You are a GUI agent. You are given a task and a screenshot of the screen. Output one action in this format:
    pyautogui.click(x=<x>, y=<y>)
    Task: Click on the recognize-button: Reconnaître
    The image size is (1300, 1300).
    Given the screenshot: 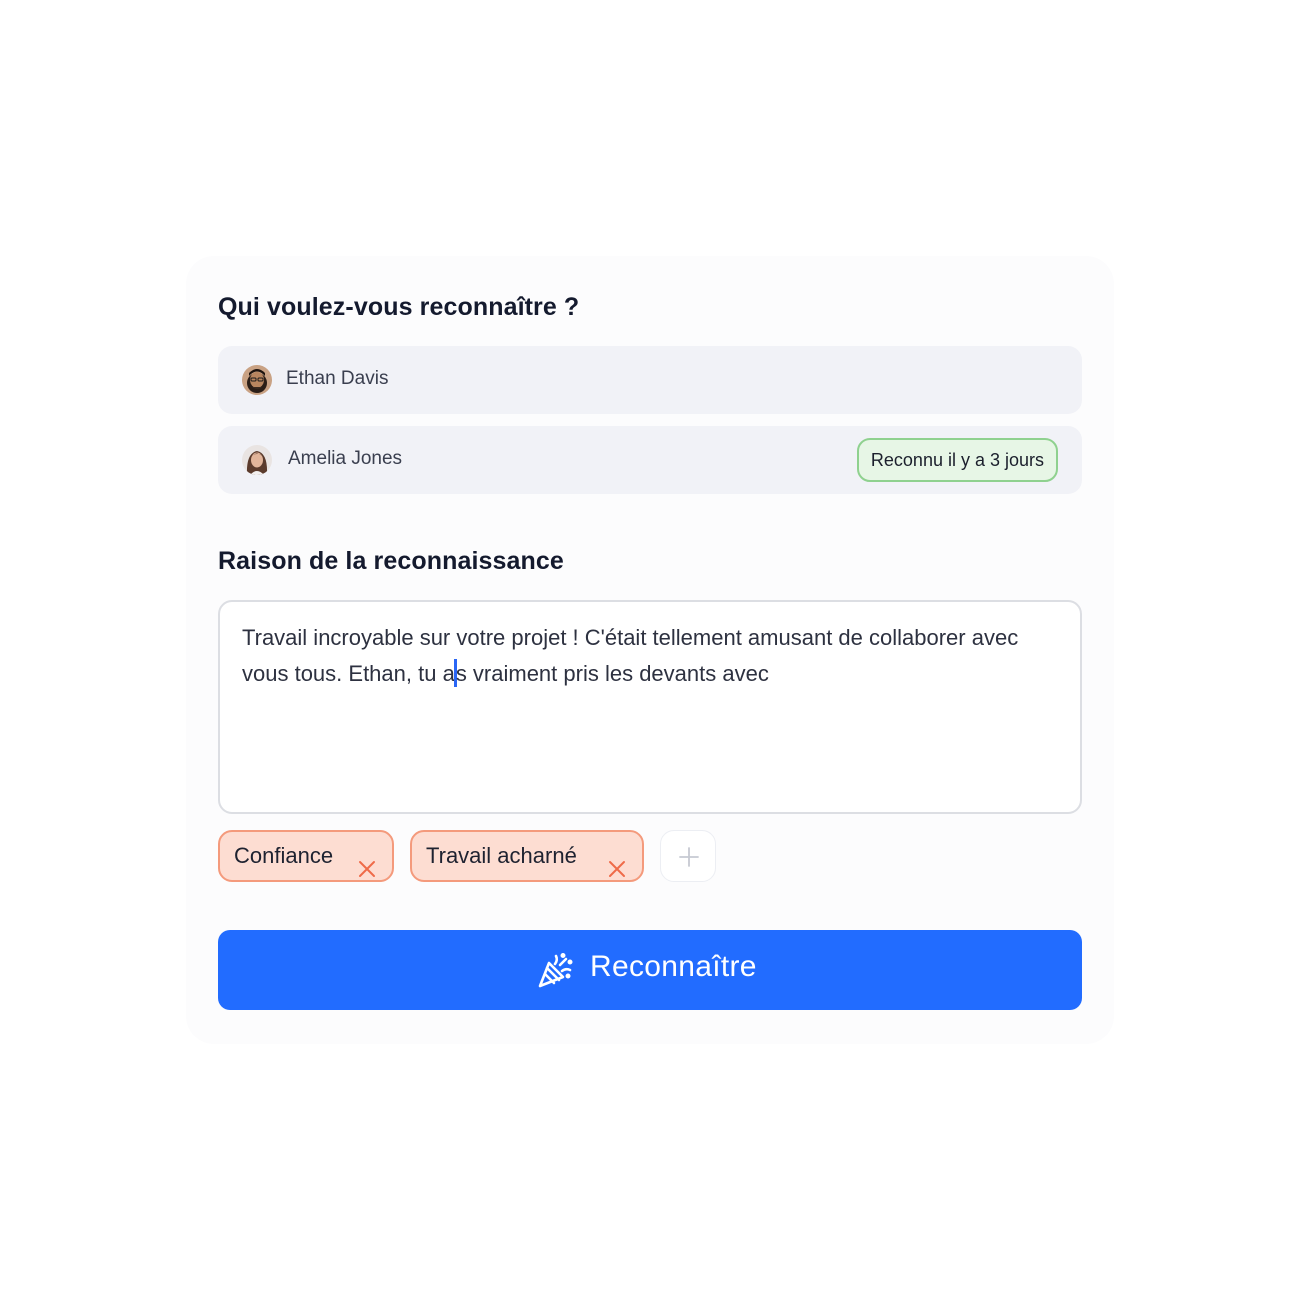 What is the action you would take?
    pyautogui.click(x=650, y=970)
    